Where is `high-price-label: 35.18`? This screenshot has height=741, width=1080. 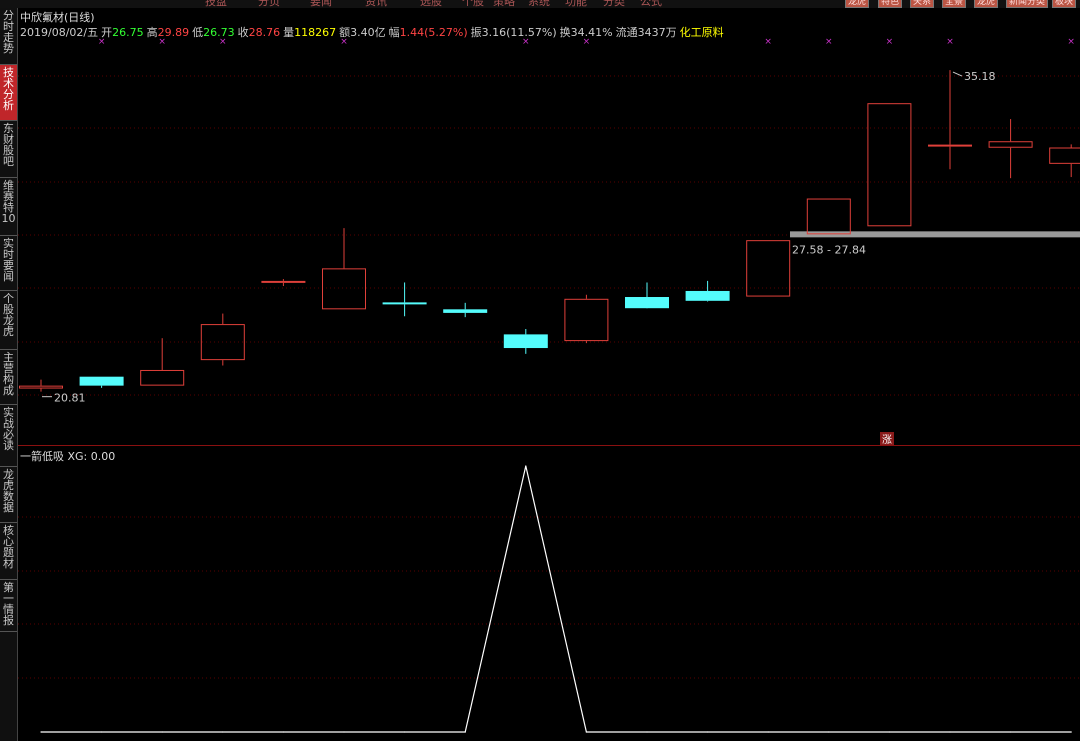
high-price-label: 35.18 is located at coordinates (980, 76).